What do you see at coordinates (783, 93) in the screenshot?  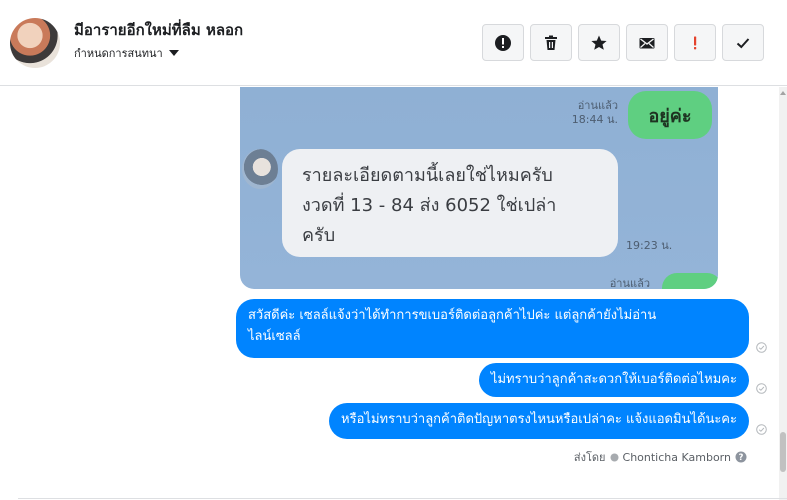 I see `scroll-up-arrow-icon` at bounding box center [783, 93].